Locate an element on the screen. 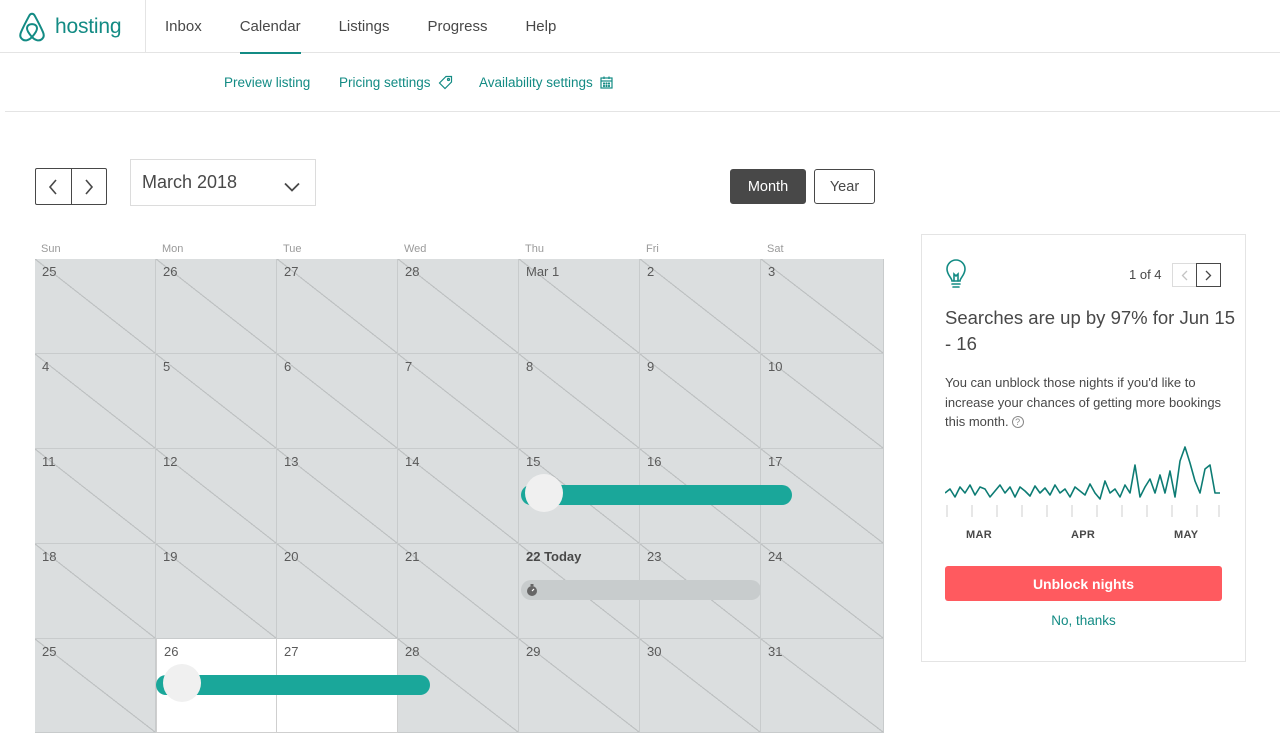 Image resolution: width=1280 pixels, height=745 pixels. day-cell: 11 is located at coordinates (95, 496).